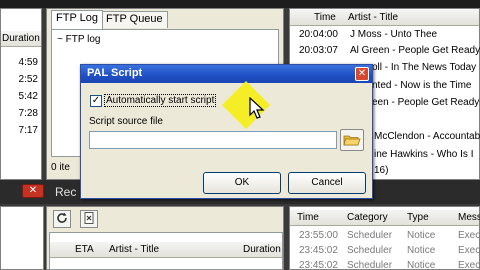 This screenshot has height=270, width=480. I want to click on log-header-time: Time, so click(308, 217).